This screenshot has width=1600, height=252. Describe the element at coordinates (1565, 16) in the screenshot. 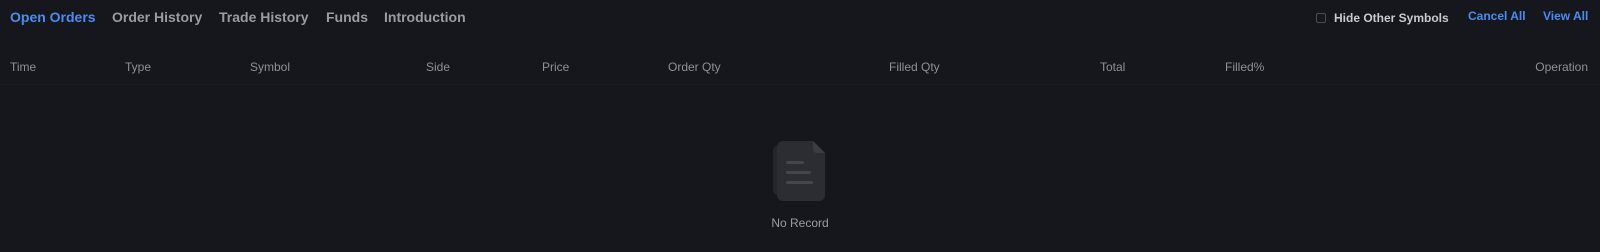

I see `view-all-link: View All` at that location.